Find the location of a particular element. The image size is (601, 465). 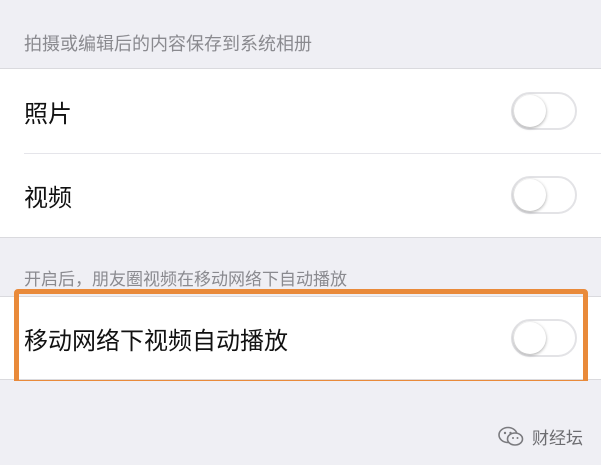

autoplay-label: 移动网络下视频自动播放 is located at coordinates (156, 340).